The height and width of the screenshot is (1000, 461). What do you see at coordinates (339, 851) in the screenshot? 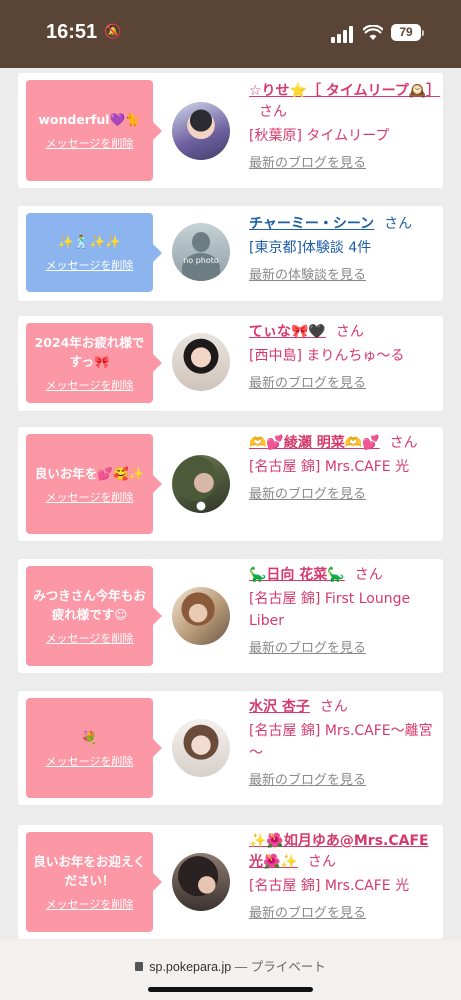
I see `cast-name-link: ✨🌺如月ゆあ@Mrs.CAFE光🌺✨` at bounding box center [339, 851].